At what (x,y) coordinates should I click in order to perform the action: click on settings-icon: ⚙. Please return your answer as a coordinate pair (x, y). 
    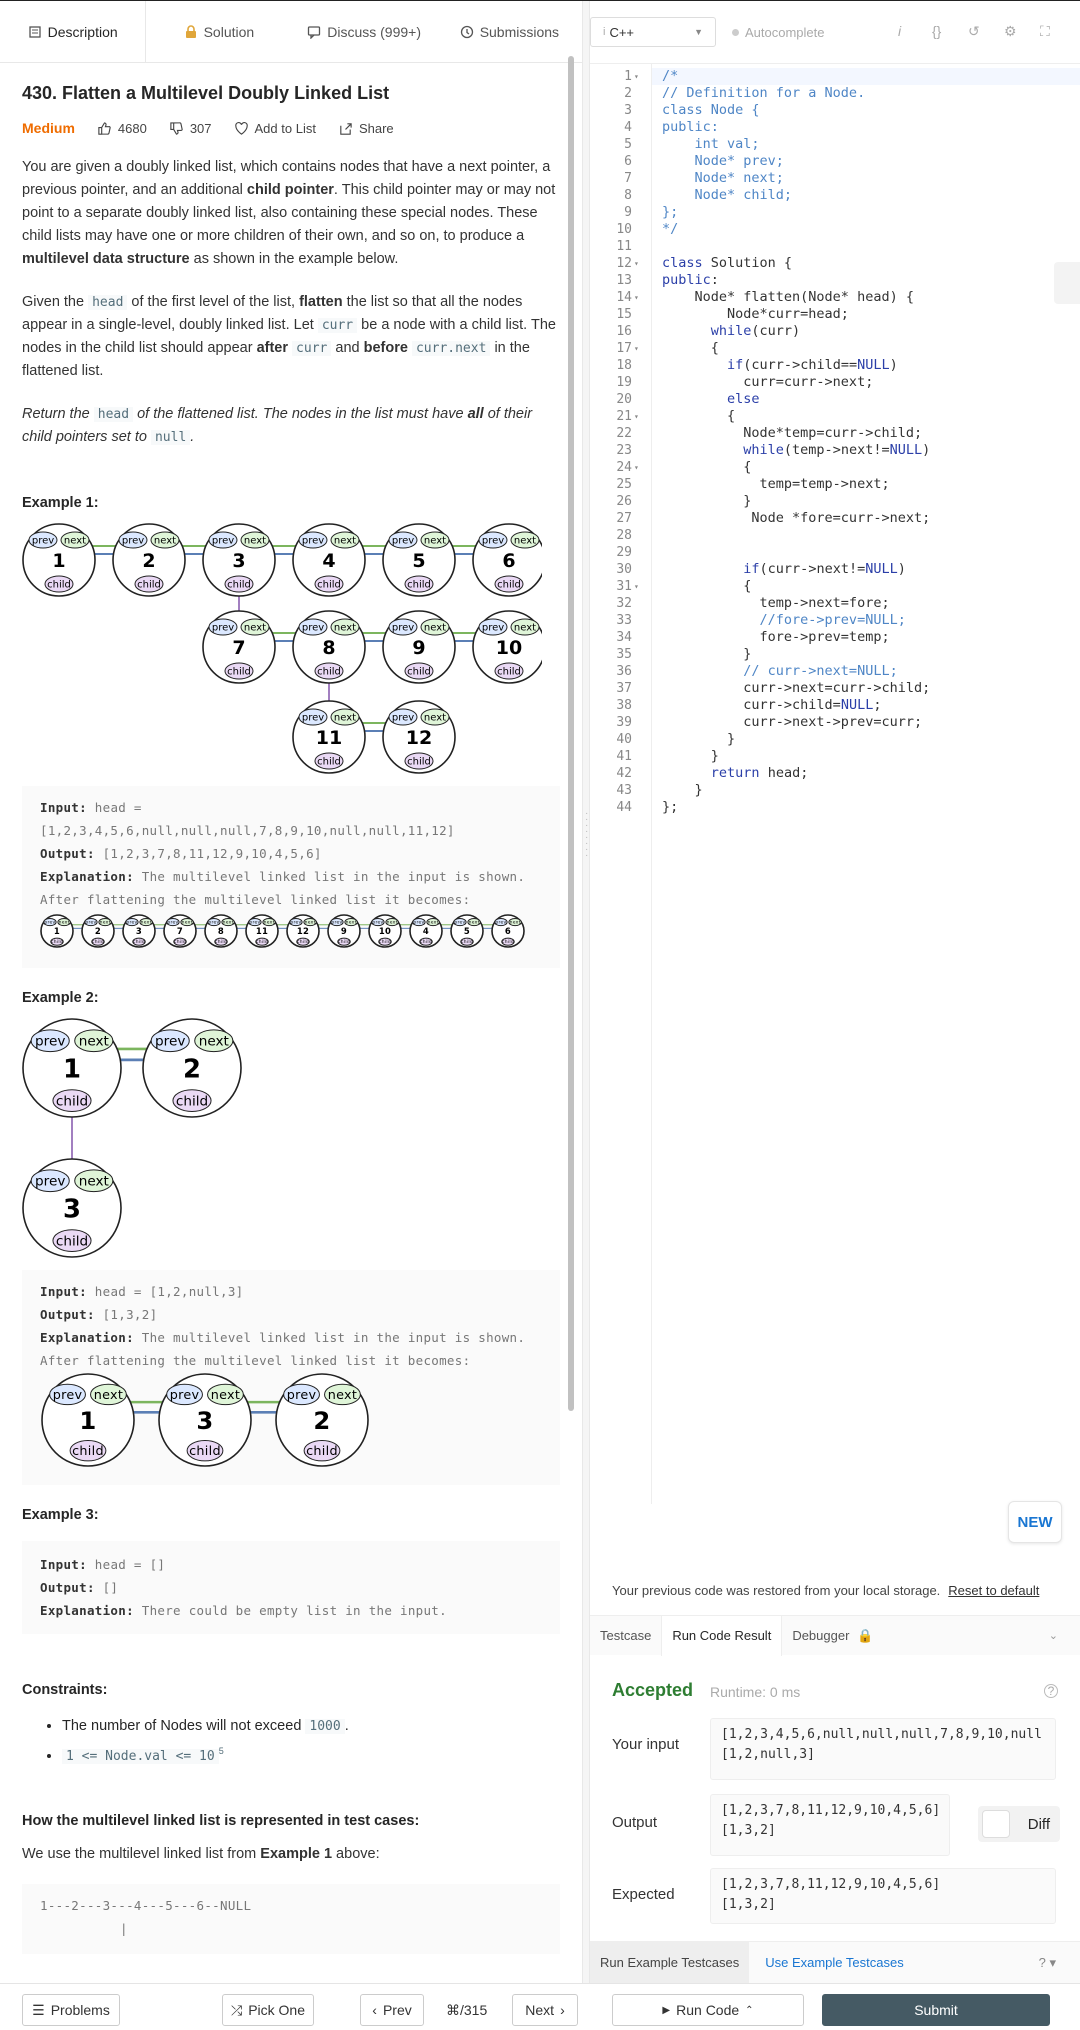
    Looking at the image, I should click on (1010, 31).